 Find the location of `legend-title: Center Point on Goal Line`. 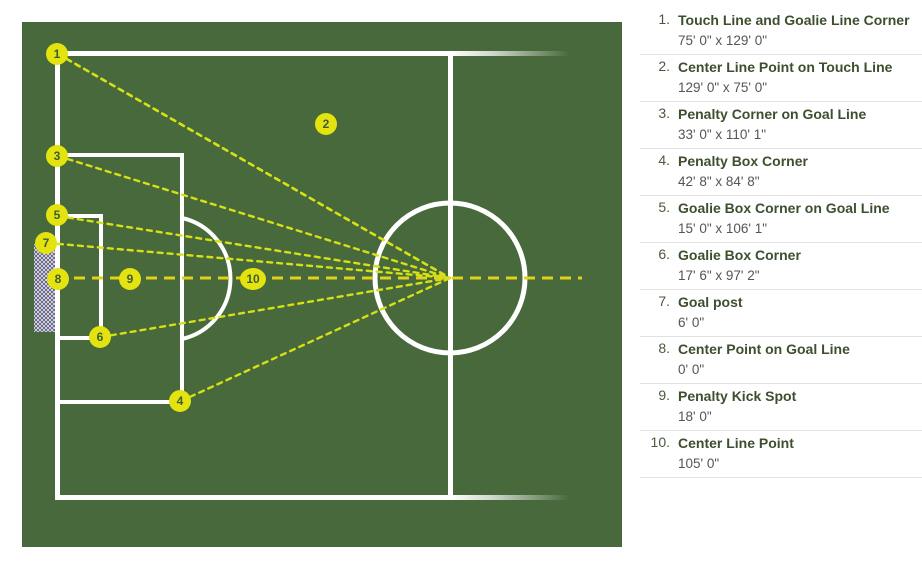

legend-title: Center Point on Goal Line is located at coordinates (764, 349).